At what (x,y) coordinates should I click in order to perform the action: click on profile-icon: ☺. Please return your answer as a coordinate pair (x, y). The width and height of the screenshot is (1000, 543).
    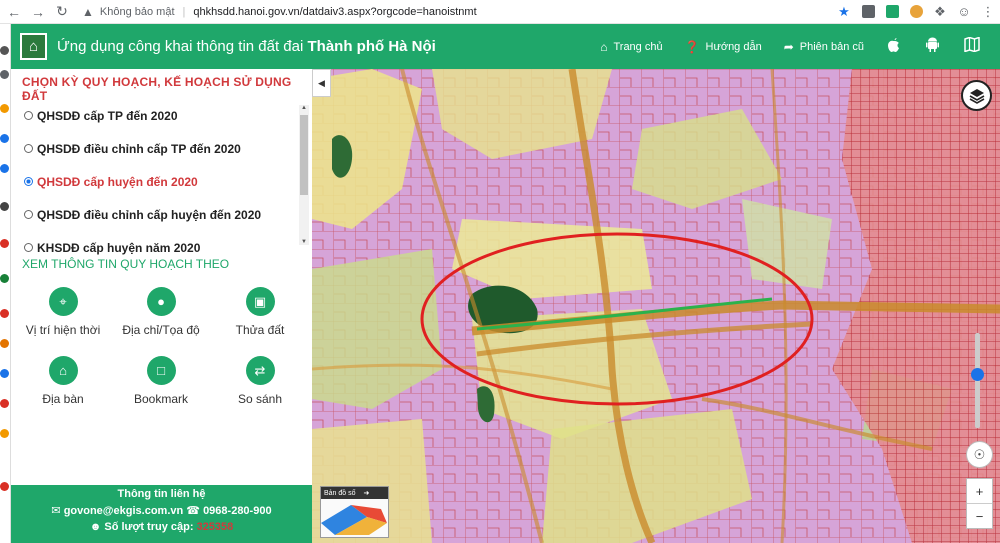
    Looking at the image, I should click on (964, 12).